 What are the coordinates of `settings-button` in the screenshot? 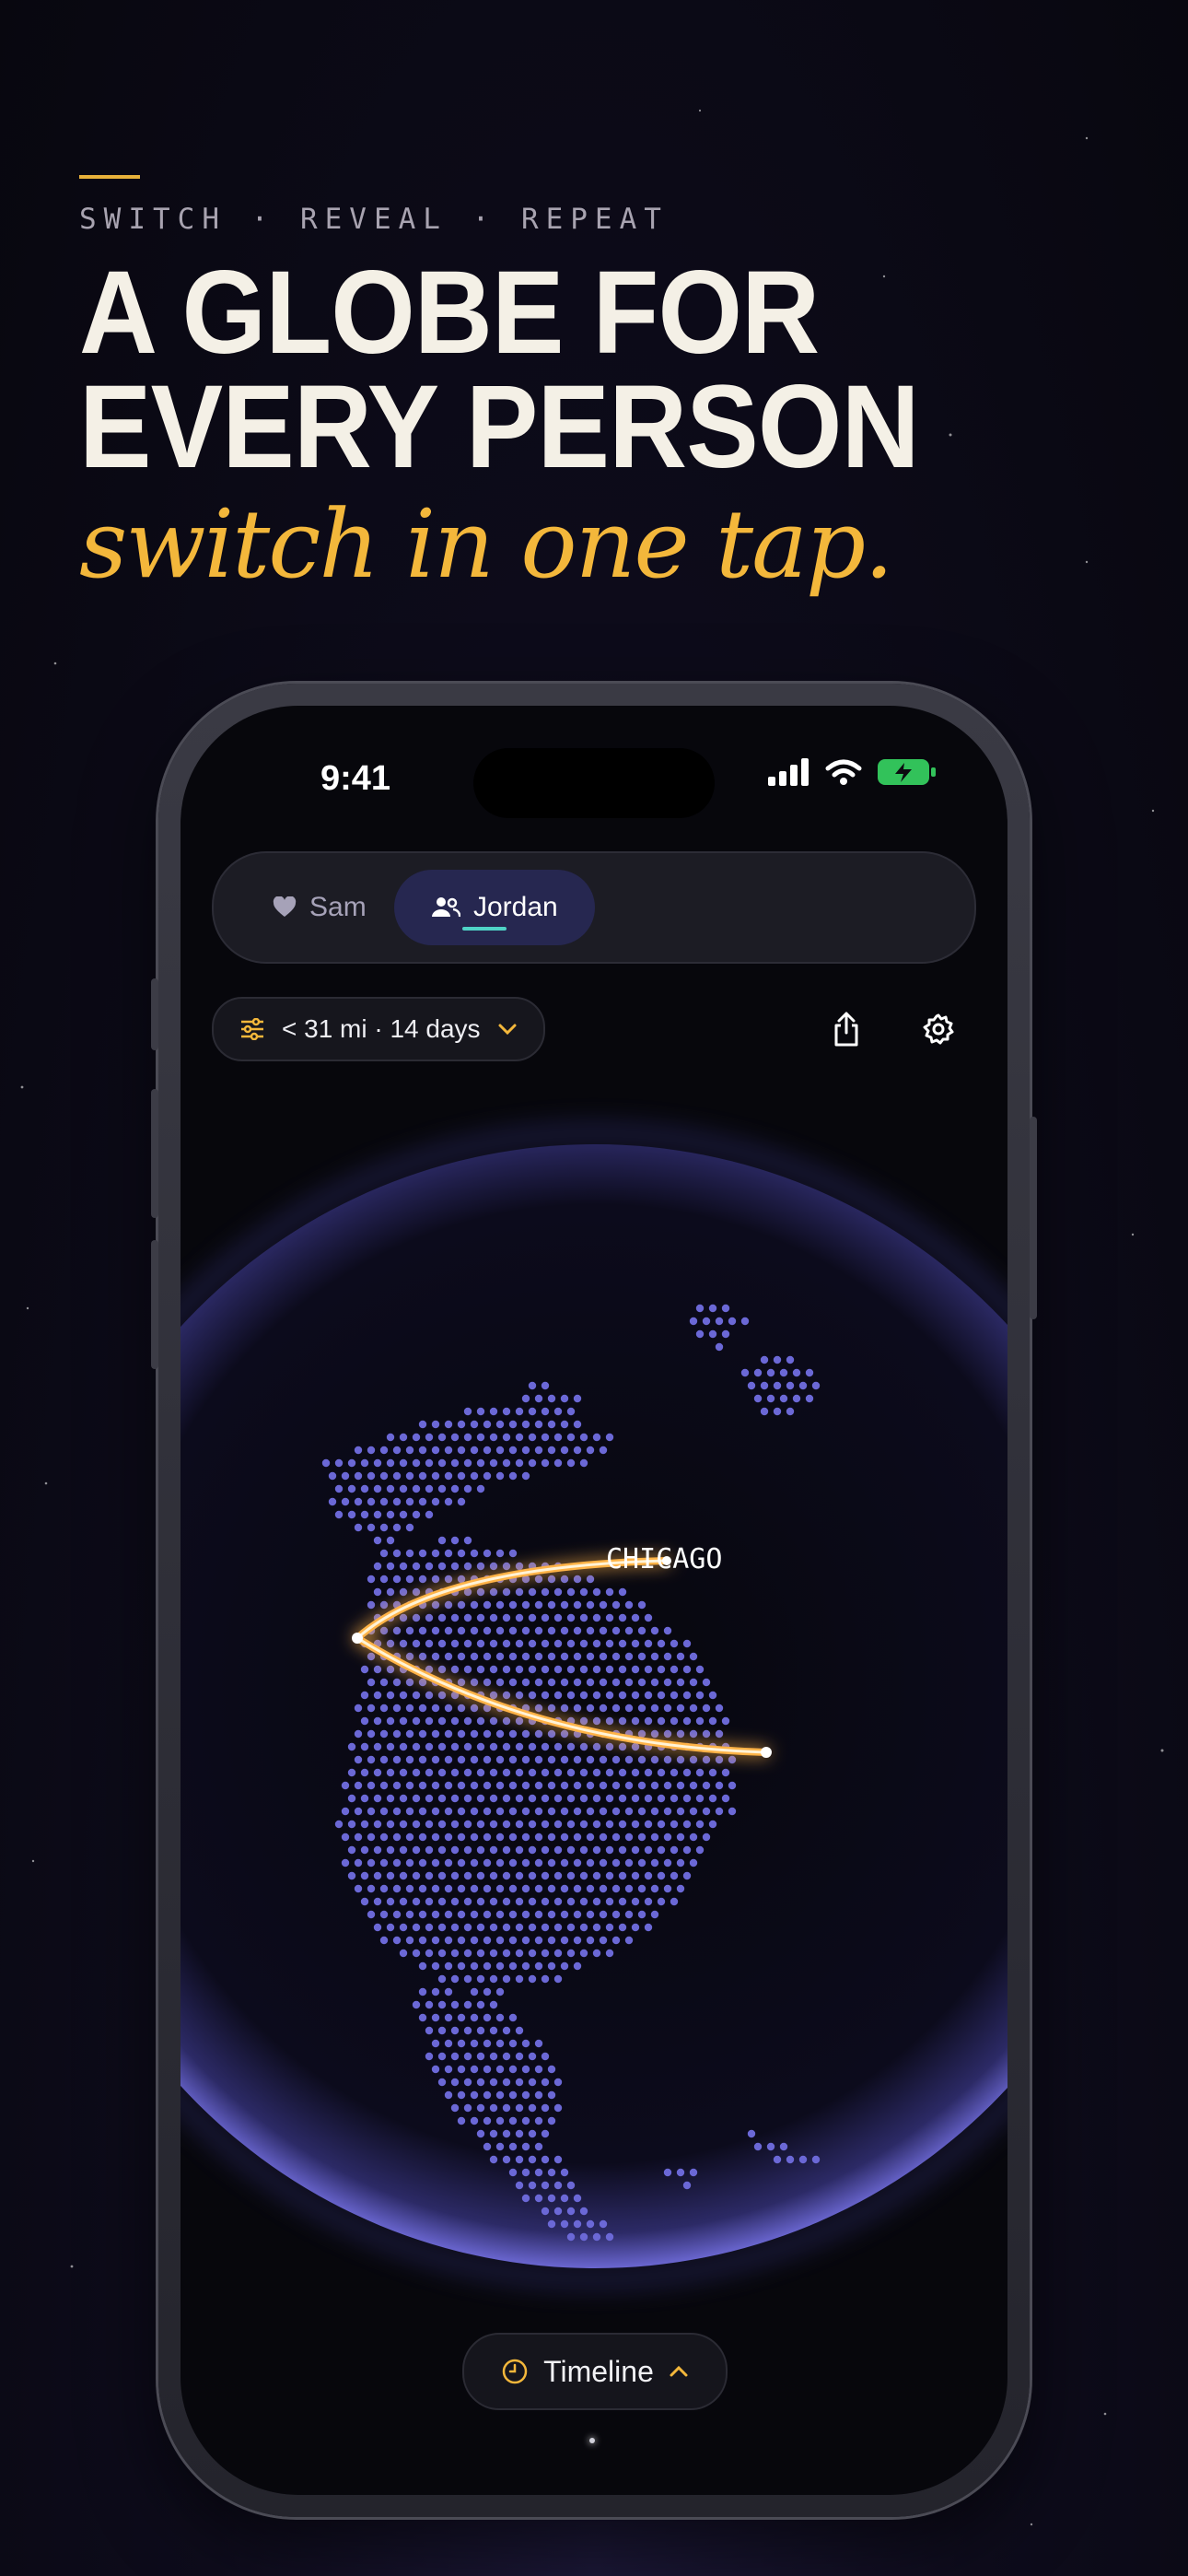 It's located at (938, 1029).